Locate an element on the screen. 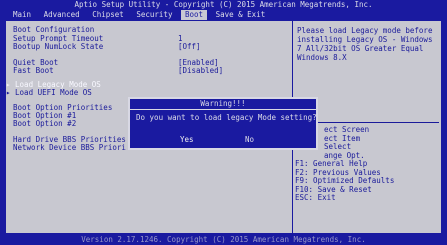 The width and height of the screenshot is (447, 245). bootup-numlock-label: Bootup NumLock State is located at coordinates (58, 46).